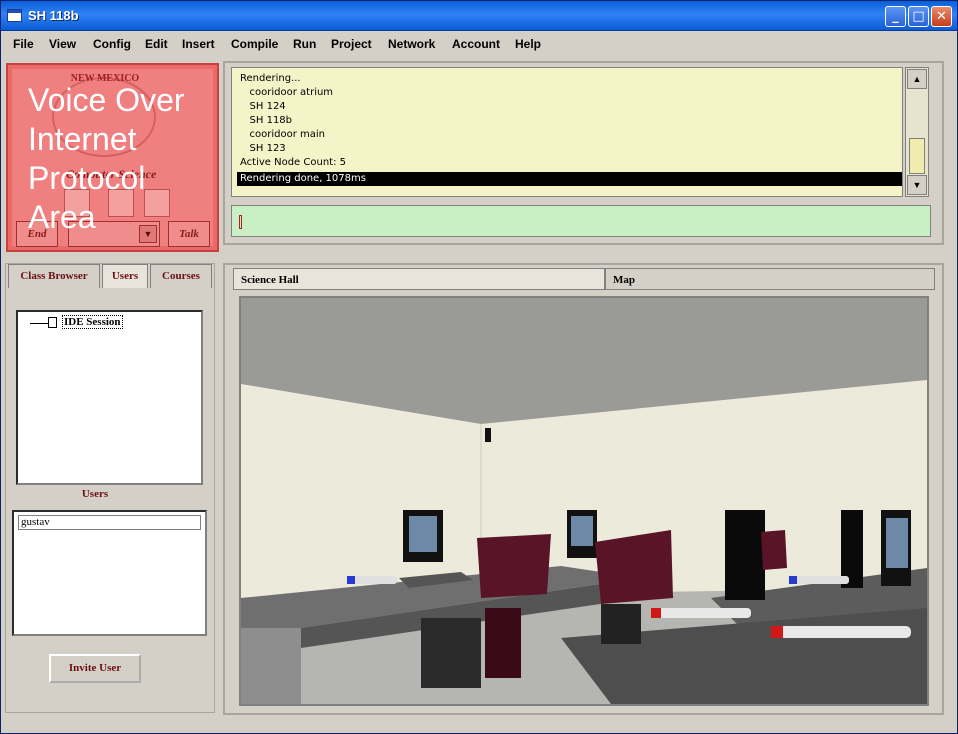 Image resolution: width=958 pixels, height=734 pixels. What do you see at coordinates (451, 653) in the screenshot?
I see `chair-base` at bounding box center [451, 653].